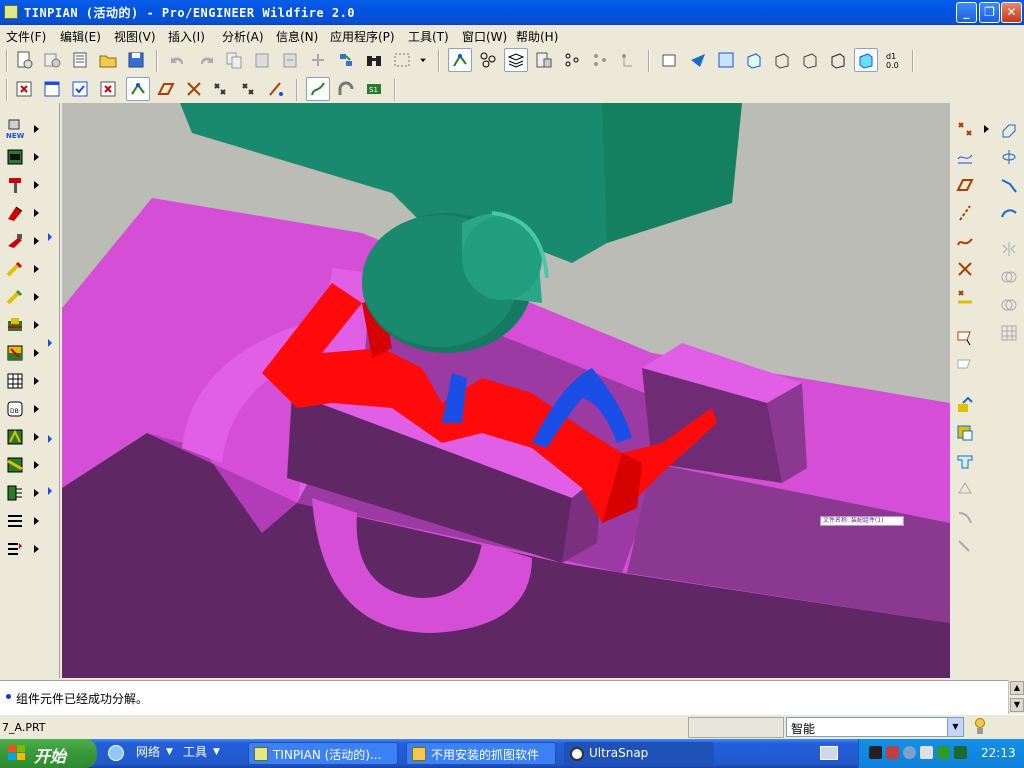 This screenshot has width=1024, height=768. I want to click on menu-tools: 工具(T), so click(428, 36).